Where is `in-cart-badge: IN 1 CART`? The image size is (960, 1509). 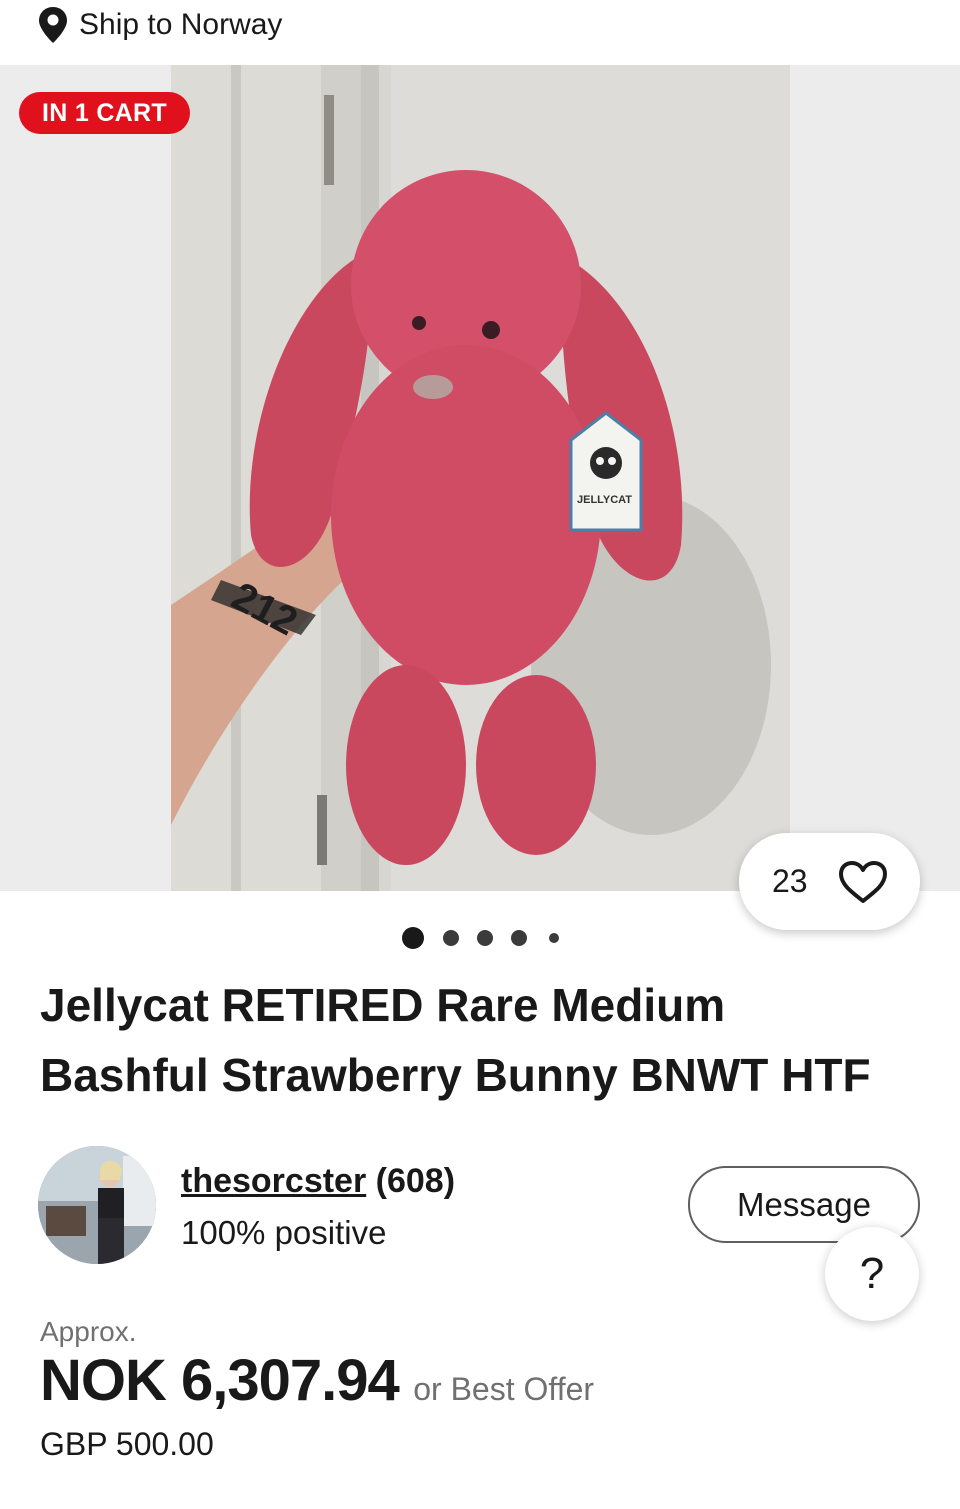 in-cart-badge: IN 1 CART is located at coordinates (104, 113).